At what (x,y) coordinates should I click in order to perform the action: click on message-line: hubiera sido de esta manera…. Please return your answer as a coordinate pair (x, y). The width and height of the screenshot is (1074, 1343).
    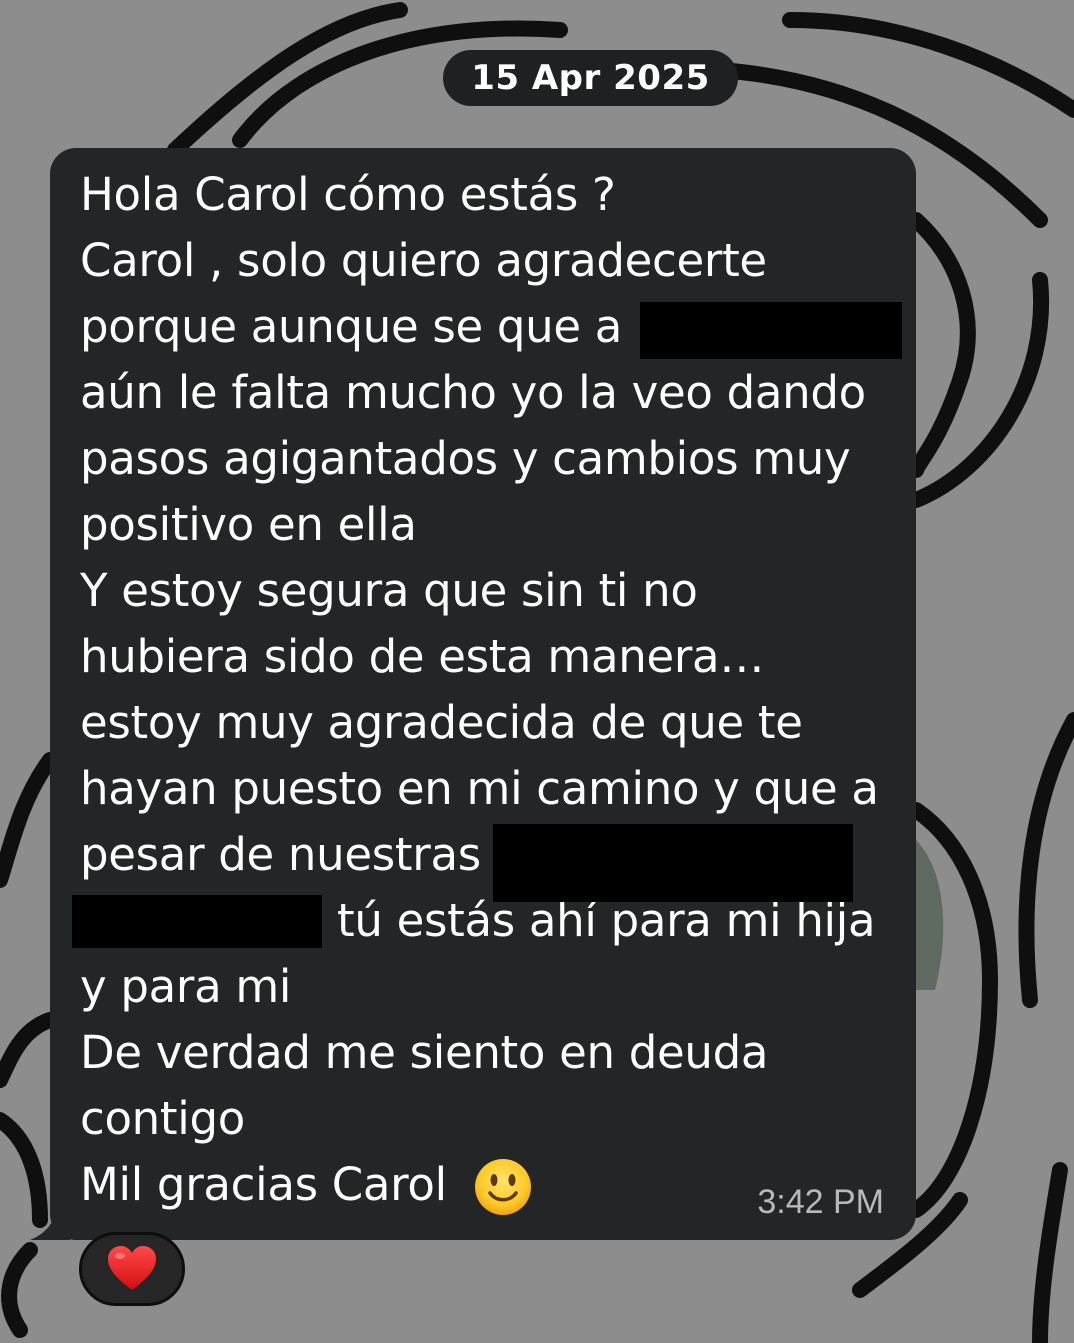
    Looking at the image, I should click on (422, 656).